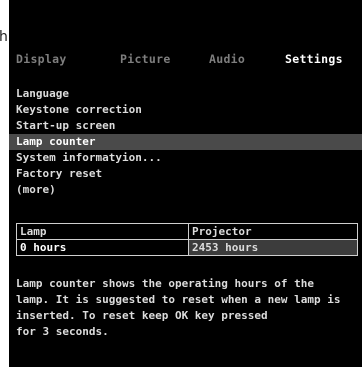  Describe the element at coordinates (222, 231) in the screenshot. I see `projector-header: Projector` at that location.